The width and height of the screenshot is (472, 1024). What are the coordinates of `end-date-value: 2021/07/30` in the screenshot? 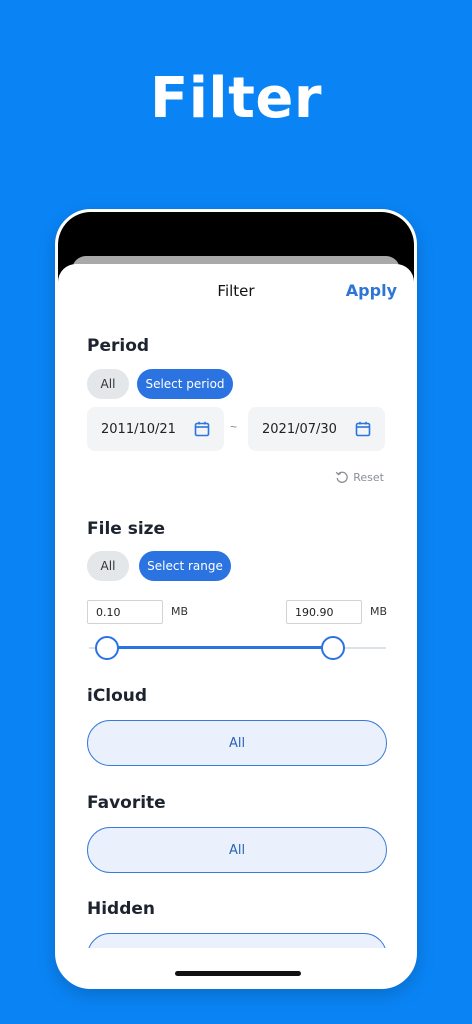 It's located at (299, 429).